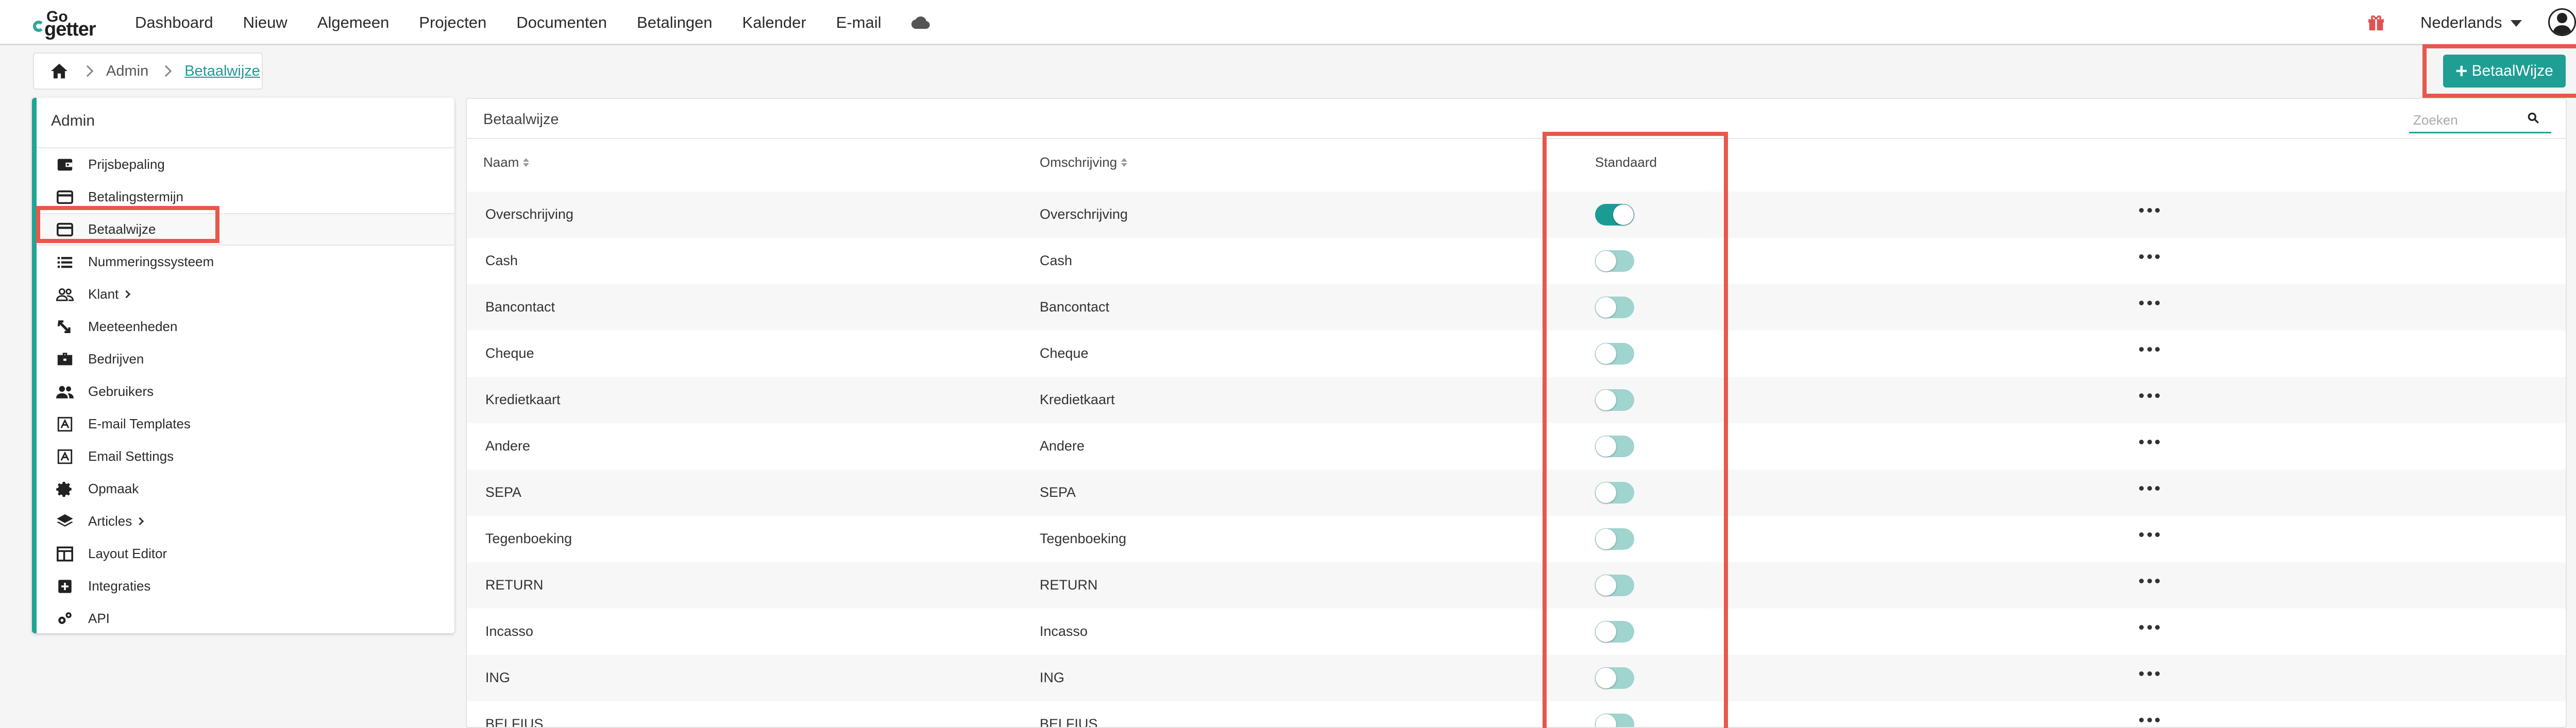 This screenshot has height=728, width=2576. Describe the element at coordinates (1517, 539) in the screenshot. I see `table-row: Tegenboeking Tegenboeking` at that location.